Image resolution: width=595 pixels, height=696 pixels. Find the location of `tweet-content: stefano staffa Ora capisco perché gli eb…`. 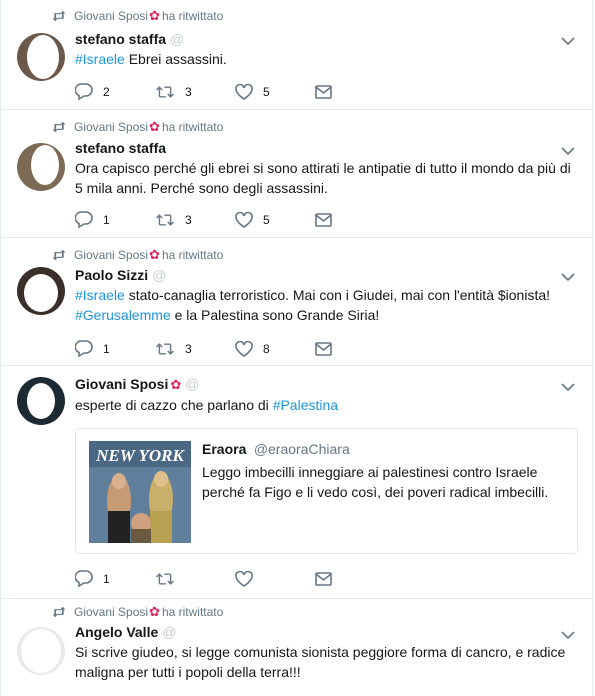

tweet-content: stefano staffa Ora capisco perché gli eb… is located at coordinates (324, 169).